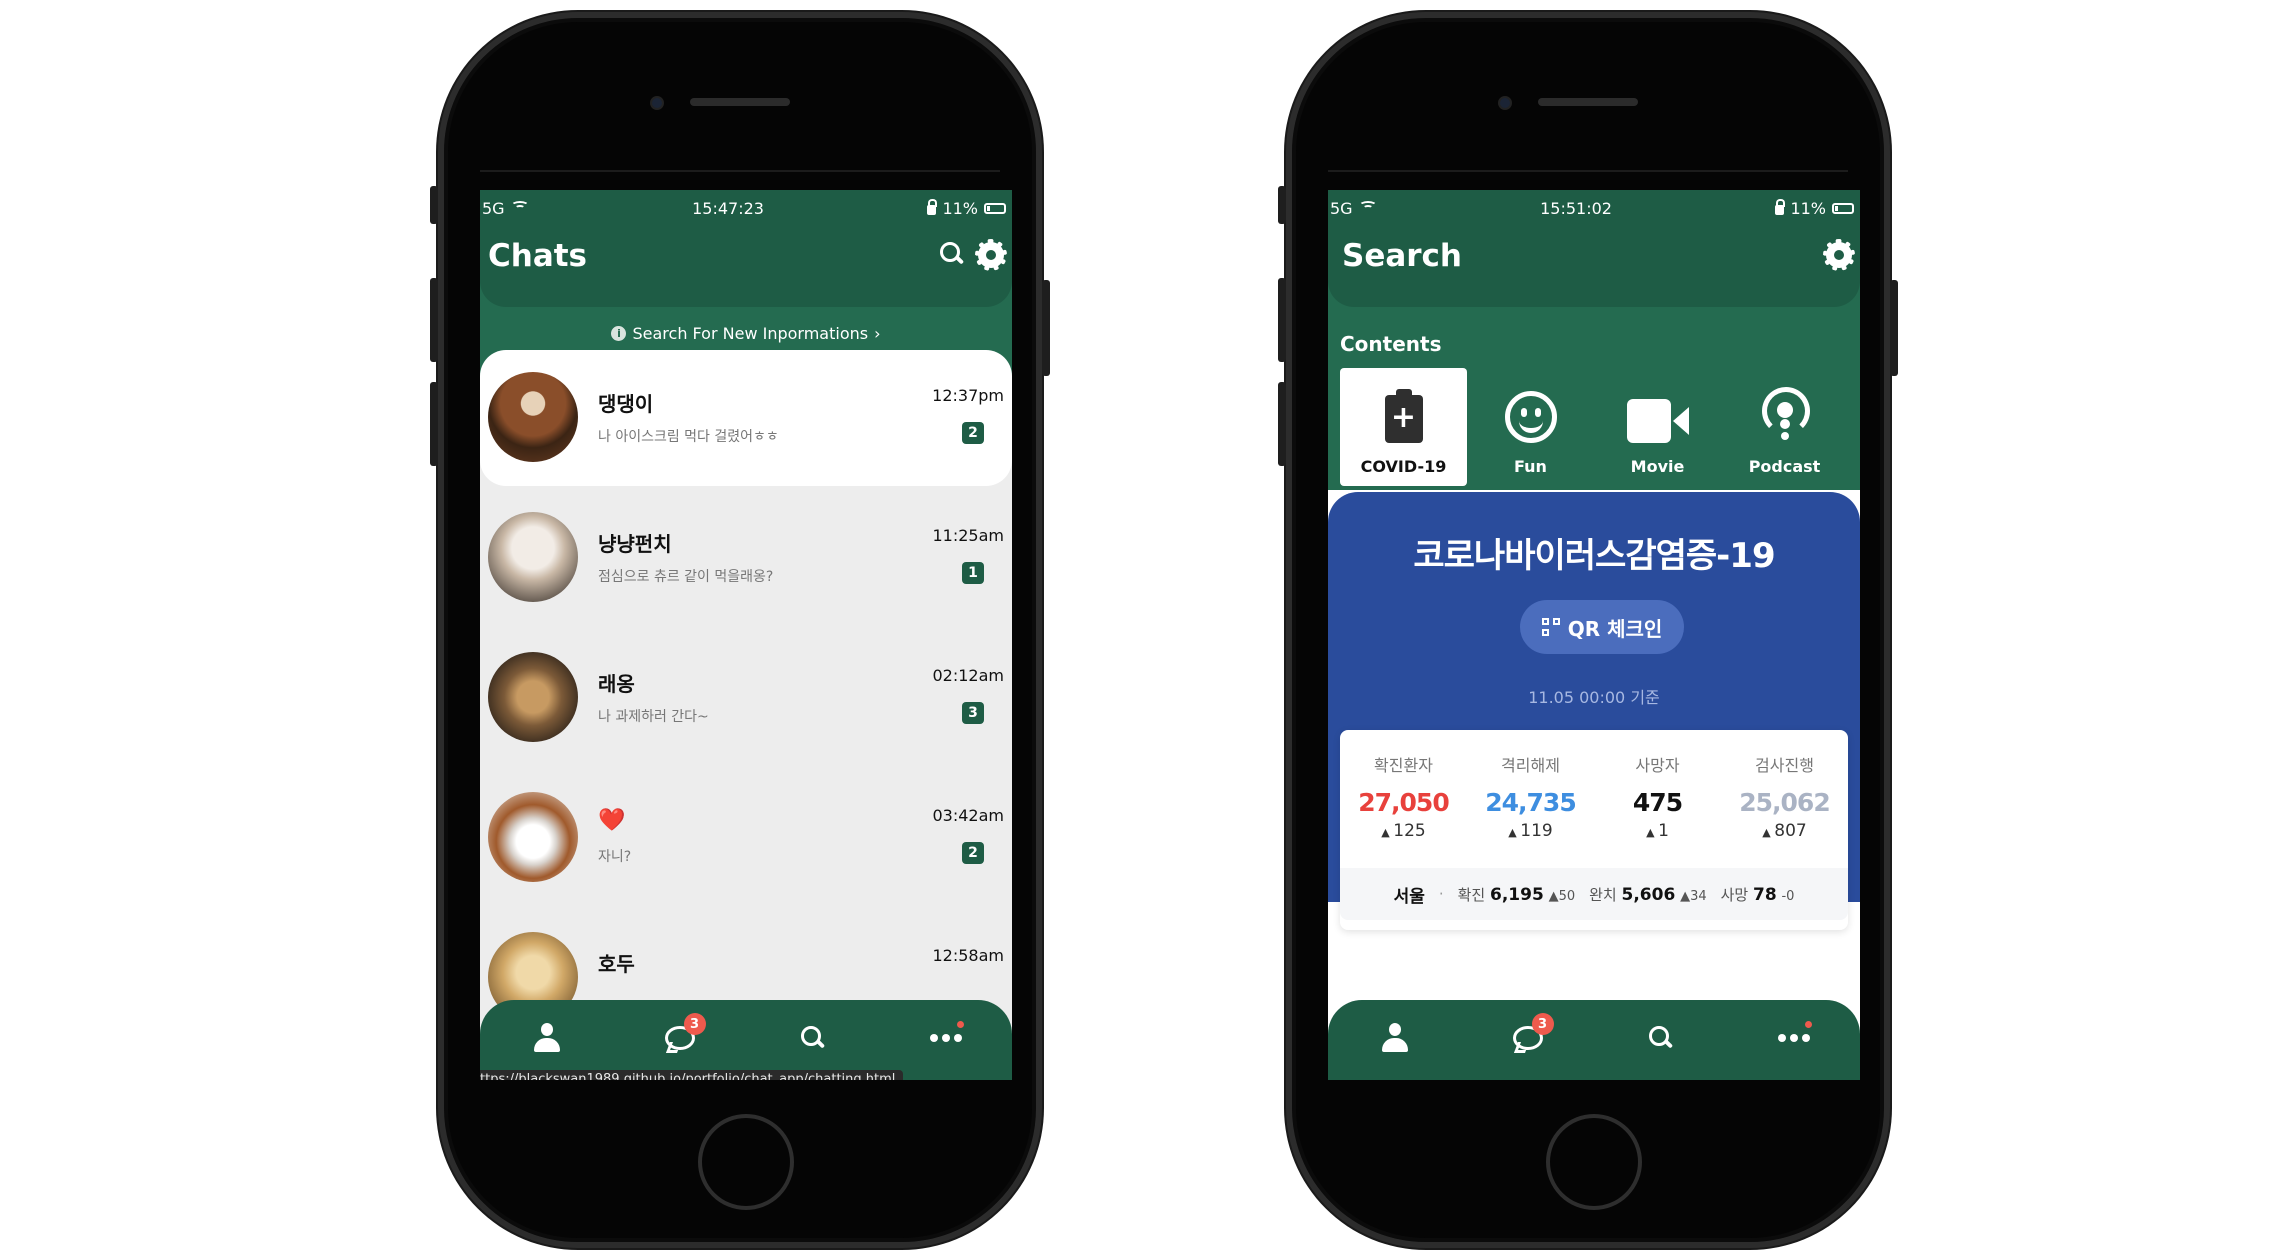 The height and width of the screenshot is (1260, 2280). What do you see at coordinates (612, 820) in the screenshot?
I see `chat-name: ❤️` at bounding box center [612, 820].